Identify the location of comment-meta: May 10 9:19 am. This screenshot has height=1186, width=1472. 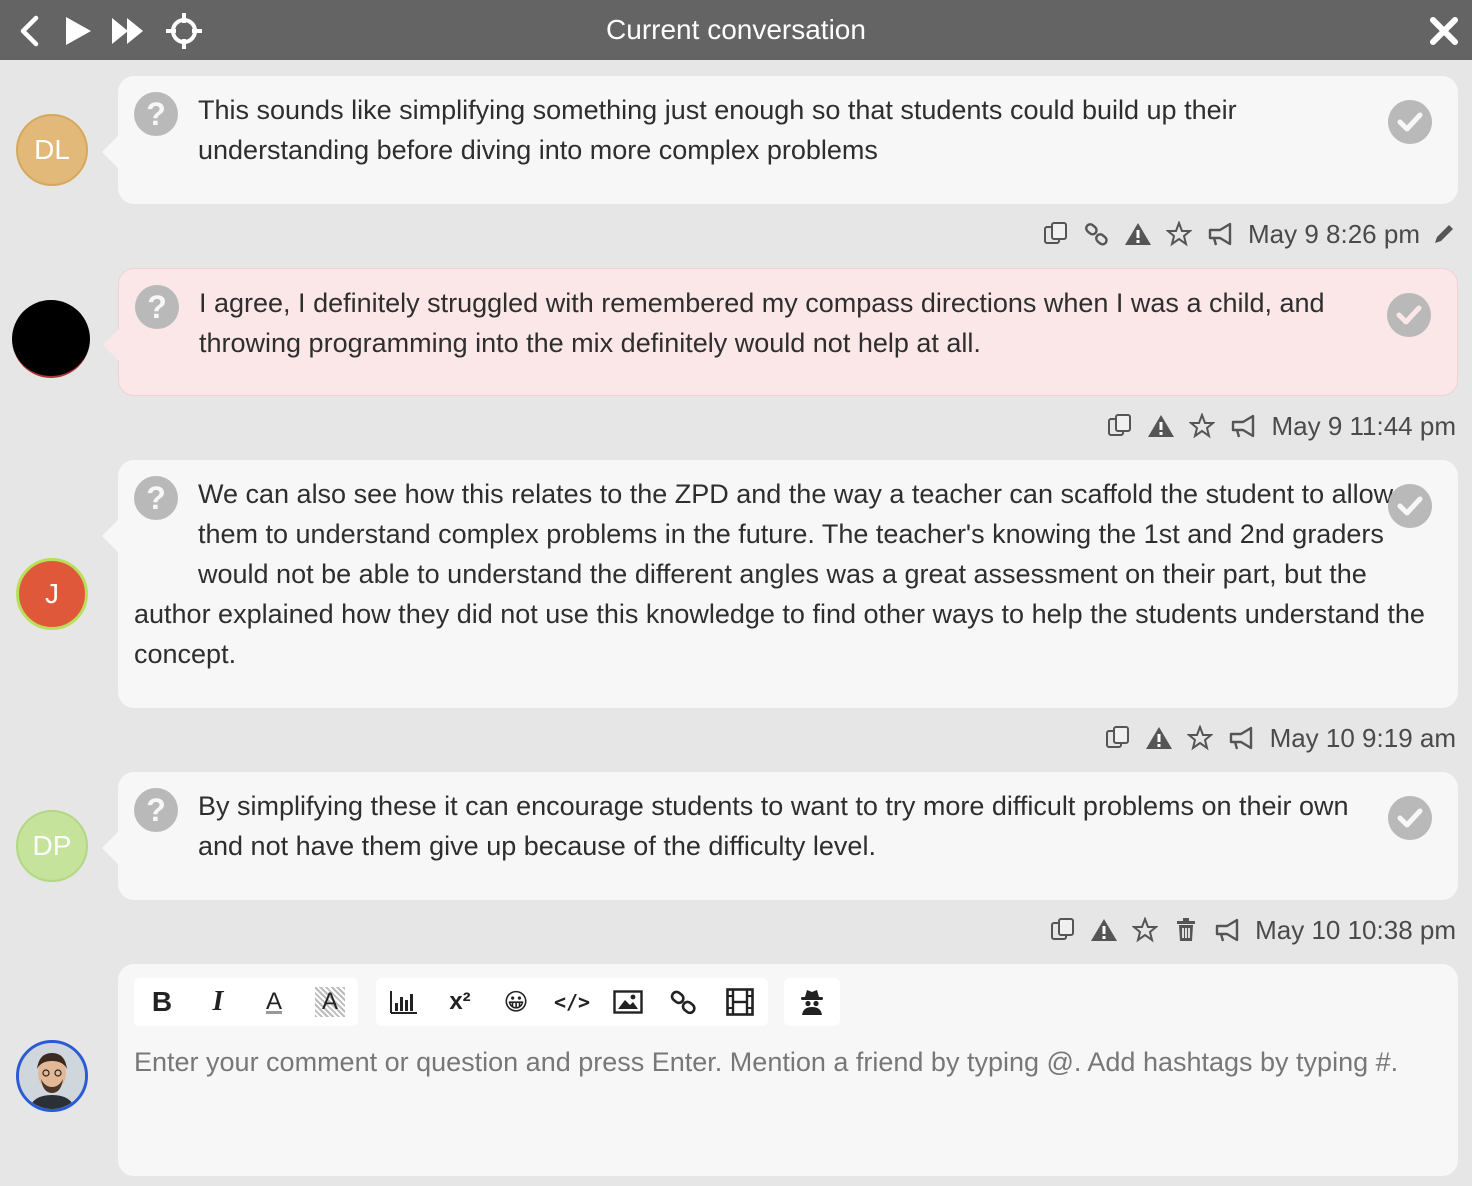
(1277, 738).